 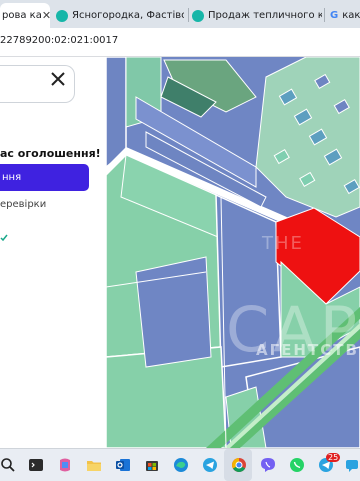 I want to click on tab-close-icon: ✕, so click(x=46, y=15).